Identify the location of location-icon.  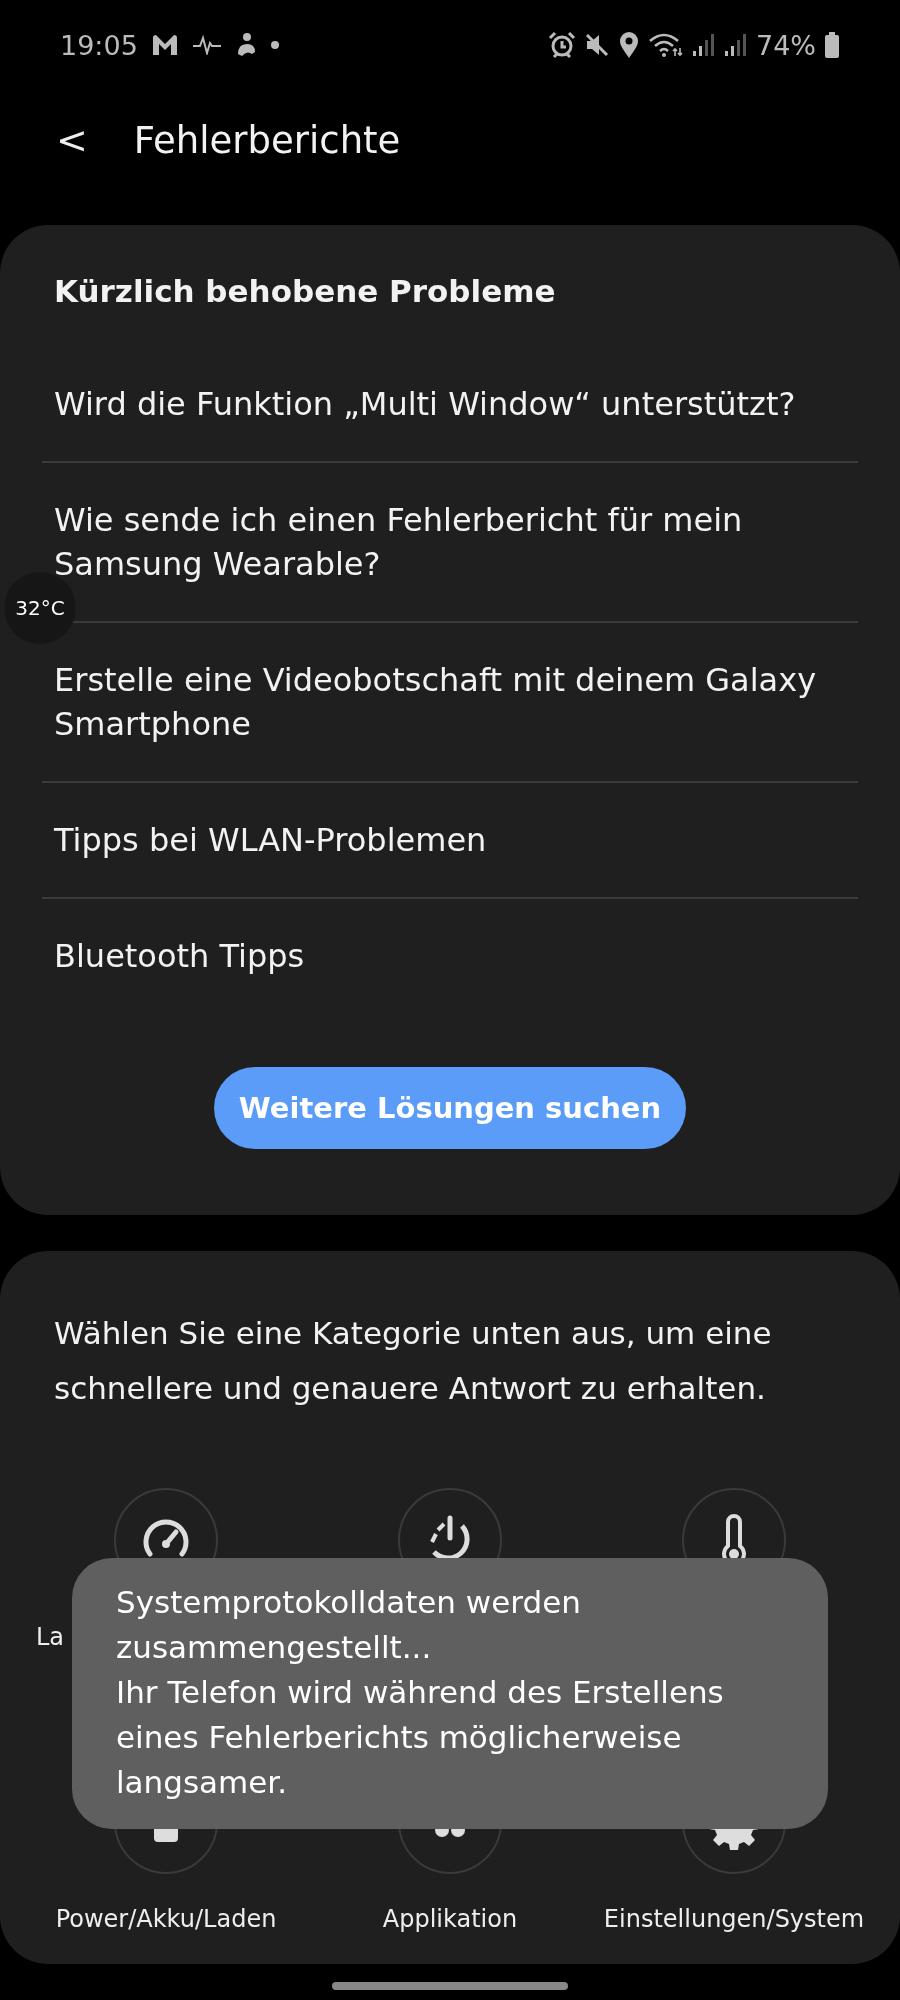
(629, 45).